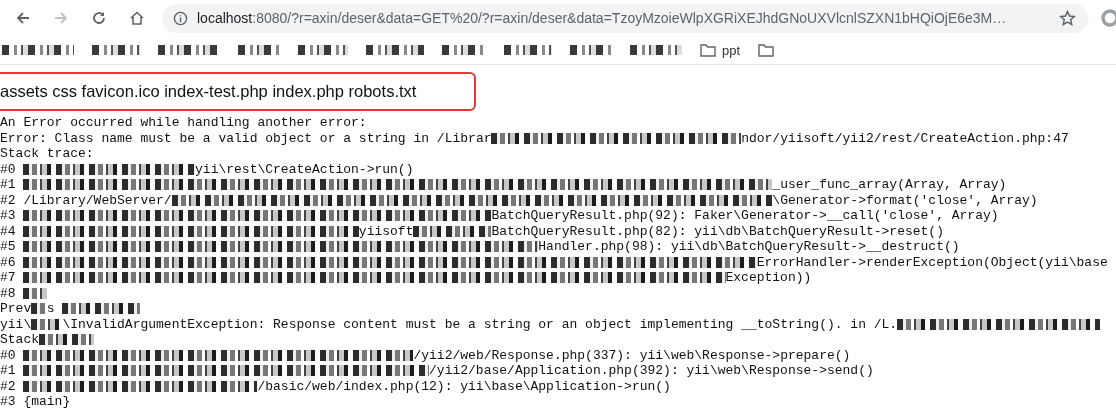  I want to click on trace-text: #8, so click(8, 293).